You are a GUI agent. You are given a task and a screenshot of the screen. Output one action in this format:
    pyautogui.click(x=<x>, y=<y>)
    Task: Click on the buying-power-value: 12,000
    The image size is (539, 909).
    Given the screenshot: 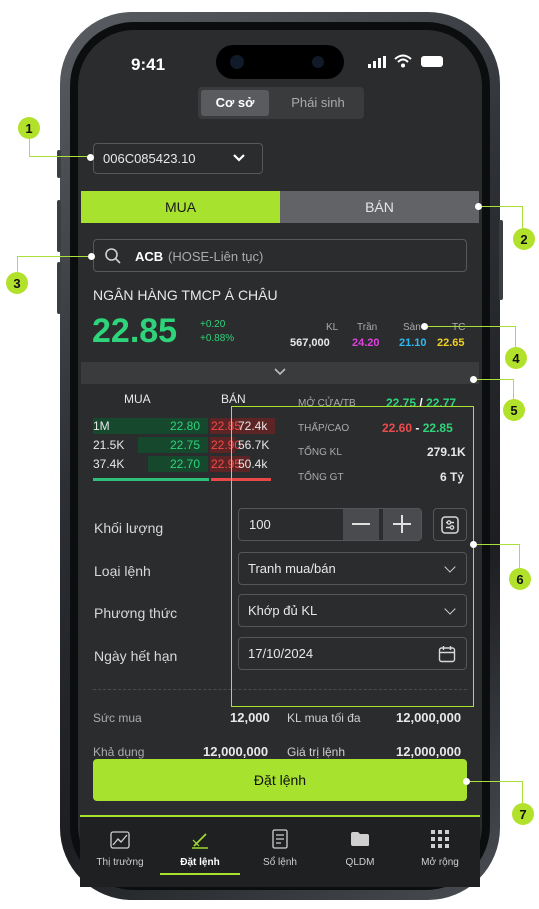 What is the action you would take?
    pyautogui.click(x=250, y=717)
    